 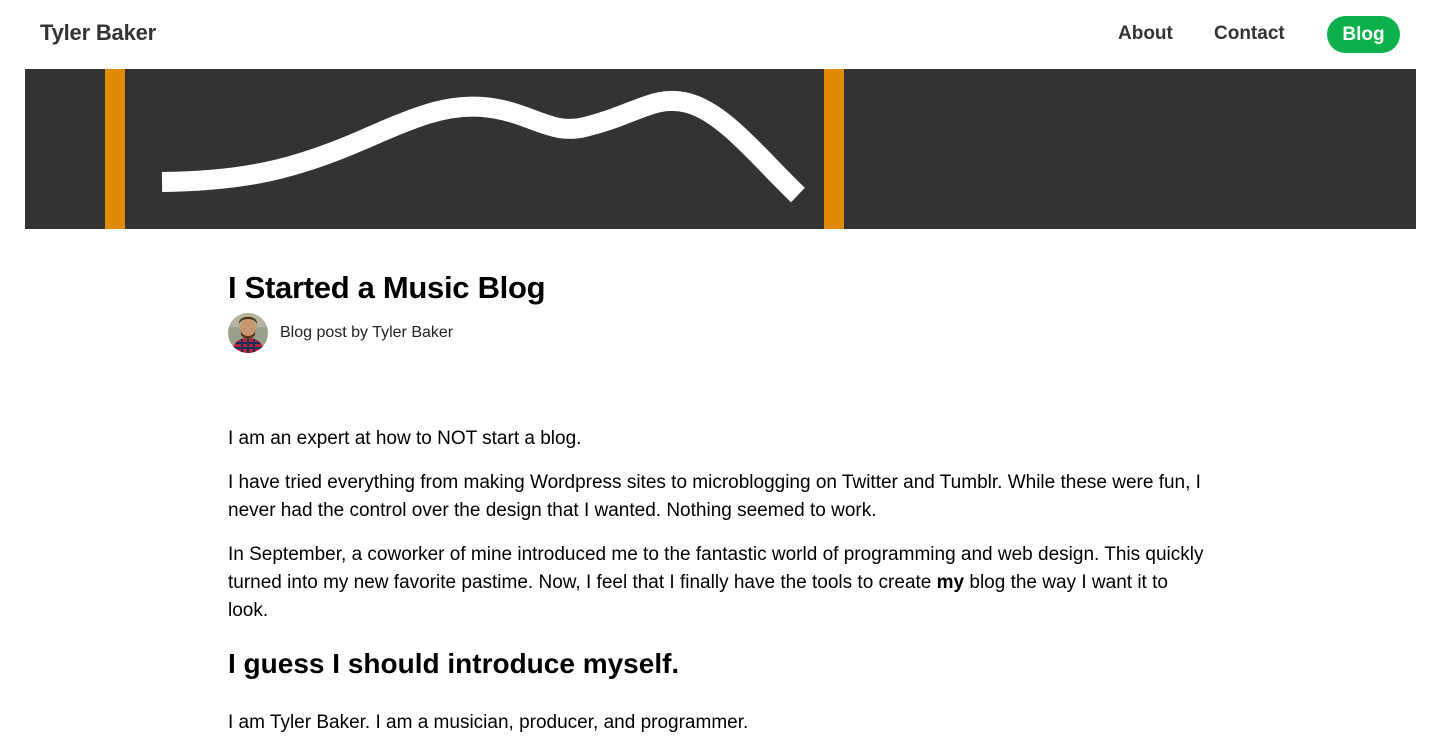 What do you see at coordinates (720, 34) in the screenshot?
I see `top-nav: Tyler Baker About Contact Blog` at bounding box center [720, 34].